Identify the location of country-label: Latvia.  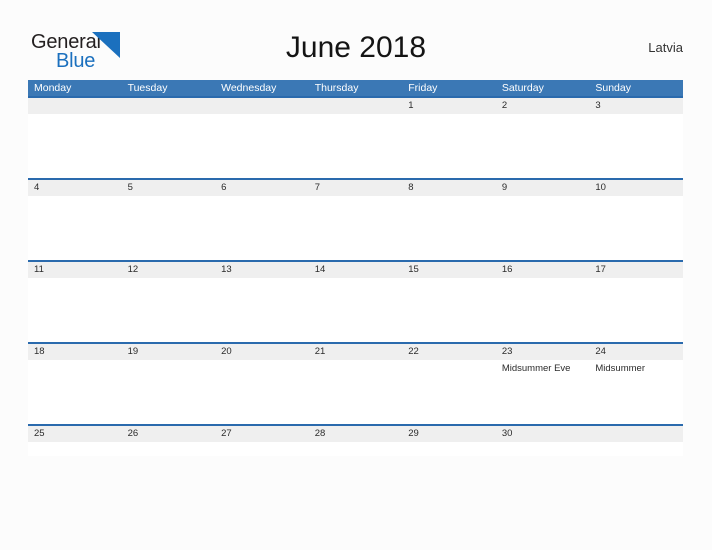
(665, 47).